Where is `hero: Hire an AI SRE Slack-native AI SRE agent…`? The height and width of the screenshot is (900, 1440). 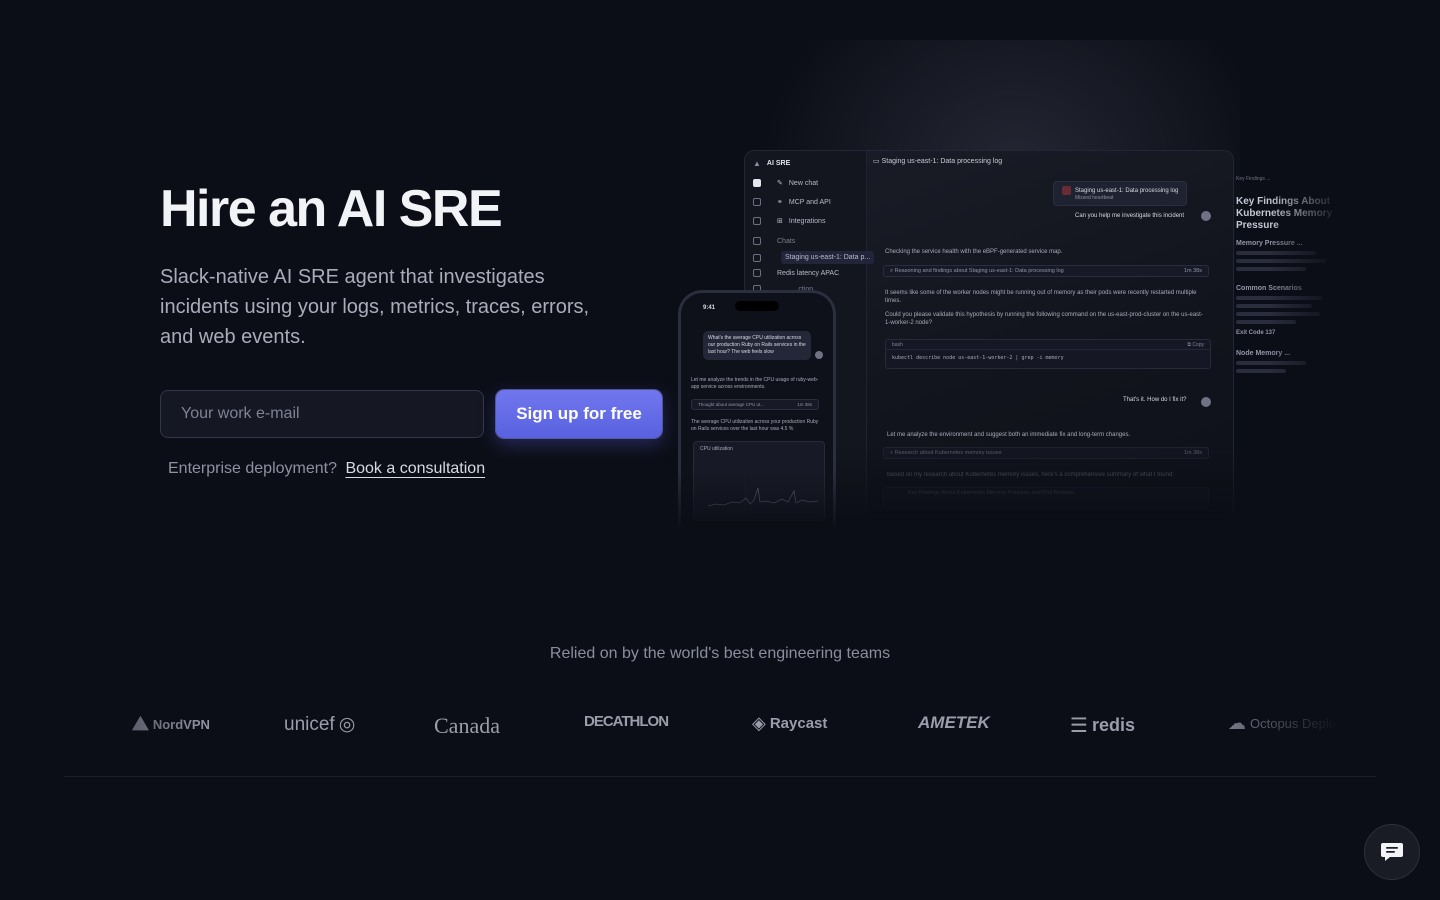 hero: Hire an AI SRE Slack-native AI SRE agent… is located at coordinates (420, 265).